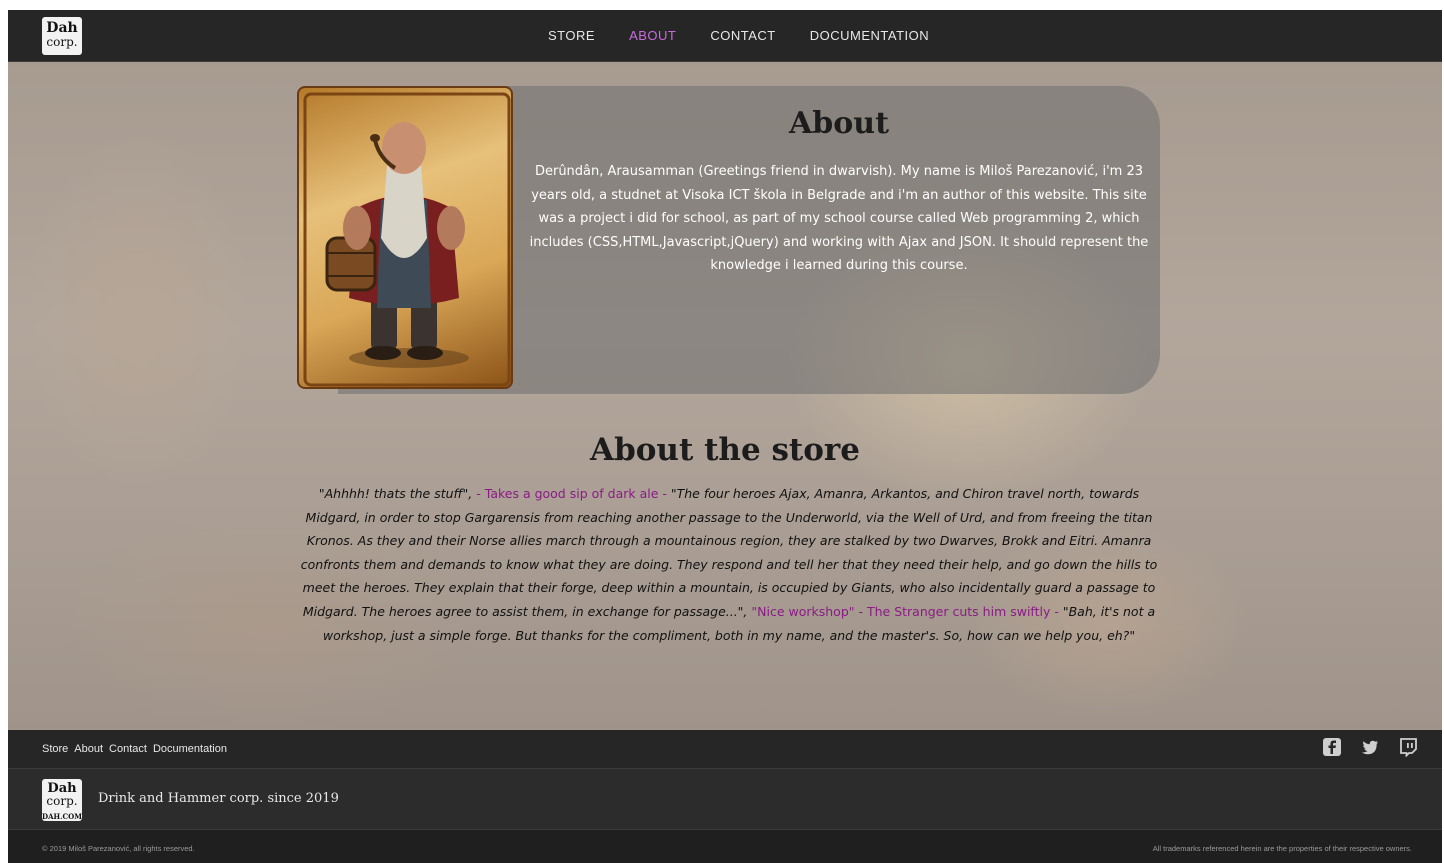  I want to click on footer-logo-line2: corp., so click(62, 801).